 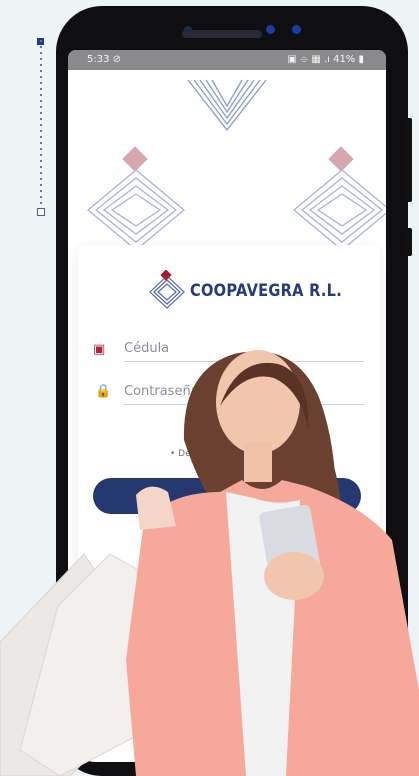 What do you see at coordinates (41, 212) in the screenshot?
I see `decor-square-bottom` at bounding box center [41, 212].